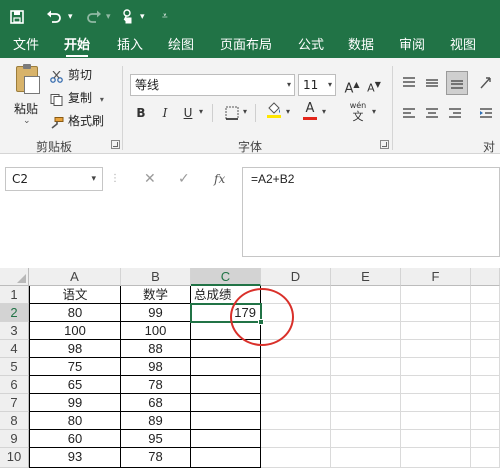 This screenshot has height=468, width=500. Describe the element at coordinates (371, 212) in the screenshot. I see `formula-input: =A2+B2` at that location.